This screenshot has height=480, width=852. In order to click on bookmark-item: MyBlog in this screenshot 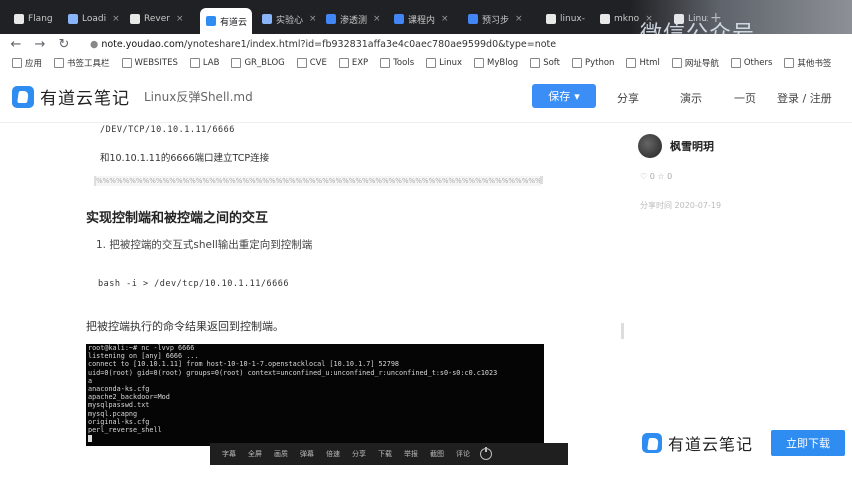, I will do `click(496, 63)`.